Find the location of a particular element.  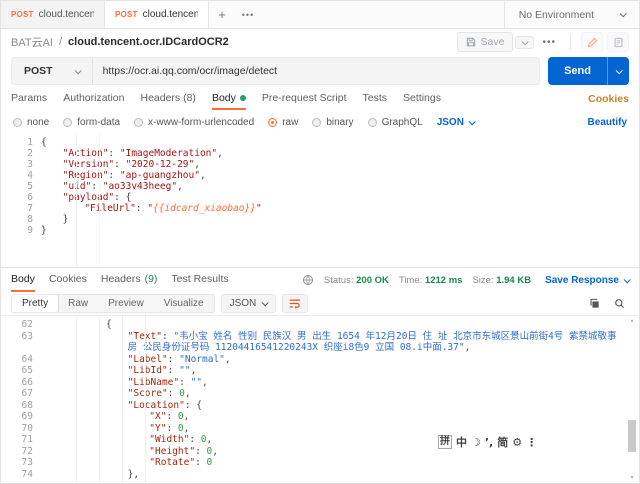

response-format-selector: JSON is located at coordinates (248, 303).